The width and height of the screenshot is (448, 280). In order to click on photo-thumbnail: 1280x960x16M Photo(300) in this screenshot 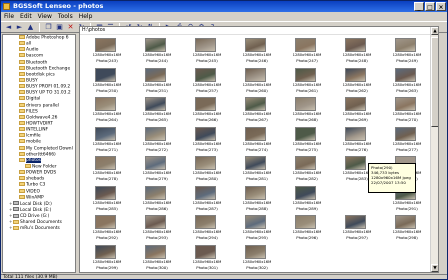, I will do `click(157, 257)`.